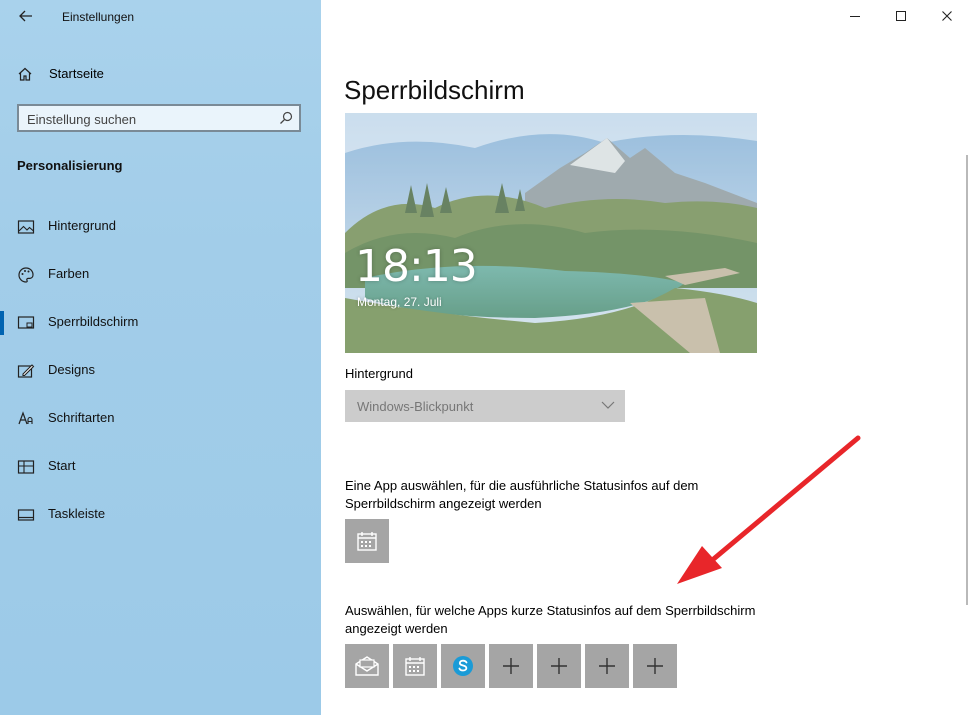 Image resolution: width=970 pixels, height=715 pixels. Describe the element at coordinates (160, 229) in the screenshot. I see `sidebar-item-hintergrund: Hintergrund` at that location.